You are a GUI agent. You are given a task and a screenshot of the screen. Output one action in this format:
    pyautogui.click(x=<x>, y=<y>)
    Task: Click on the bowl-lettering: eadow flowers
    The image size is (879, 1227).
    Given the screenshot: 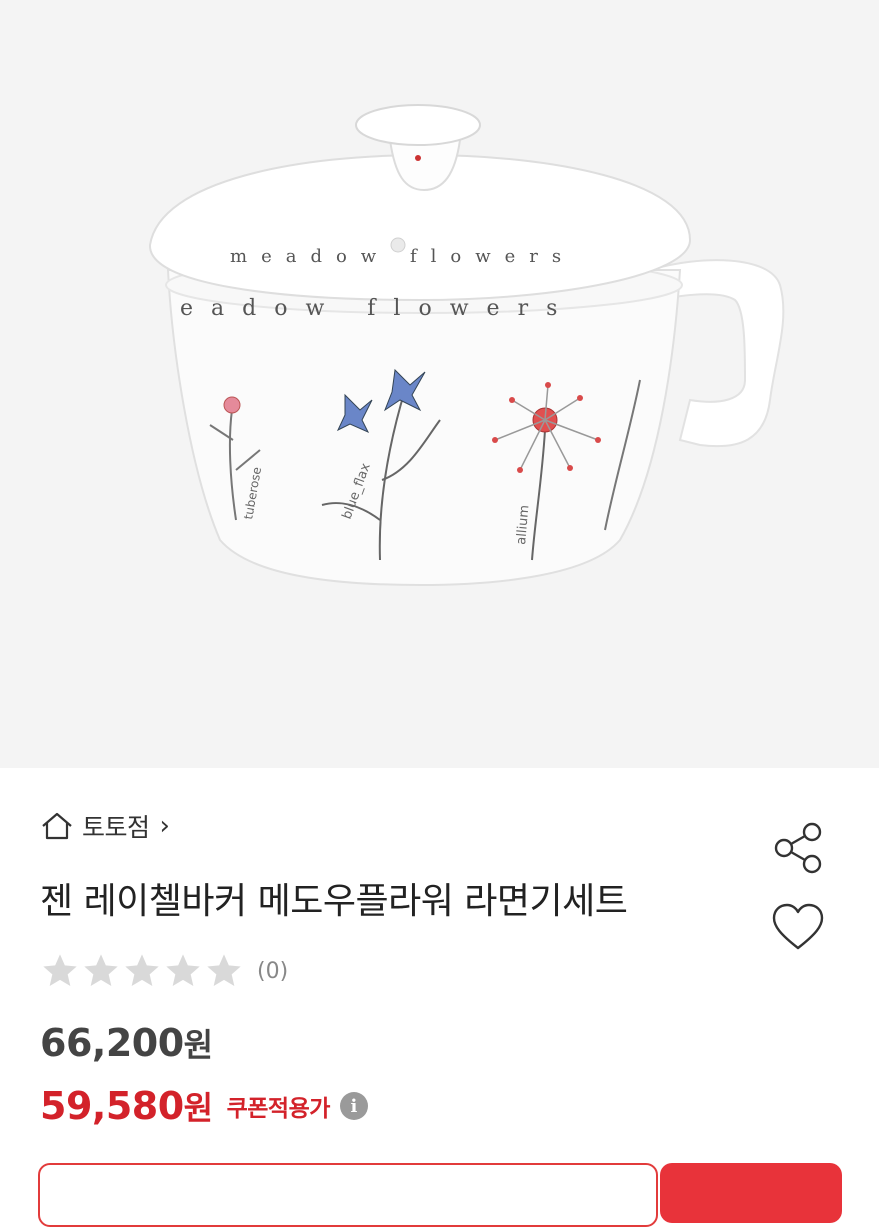 What is the action you would take?
    pyautogui.click(x=377, y=308)
    